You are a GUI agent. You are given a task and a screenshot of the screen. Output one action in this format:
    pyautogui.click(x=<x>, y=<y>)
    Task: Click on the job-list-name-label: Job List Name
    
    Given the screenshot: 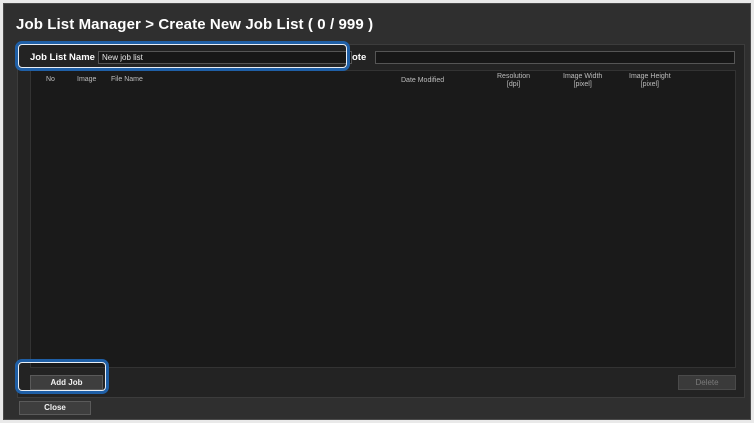 What is the action you would take?
    pyautogui.click(x=62, y=57)
    